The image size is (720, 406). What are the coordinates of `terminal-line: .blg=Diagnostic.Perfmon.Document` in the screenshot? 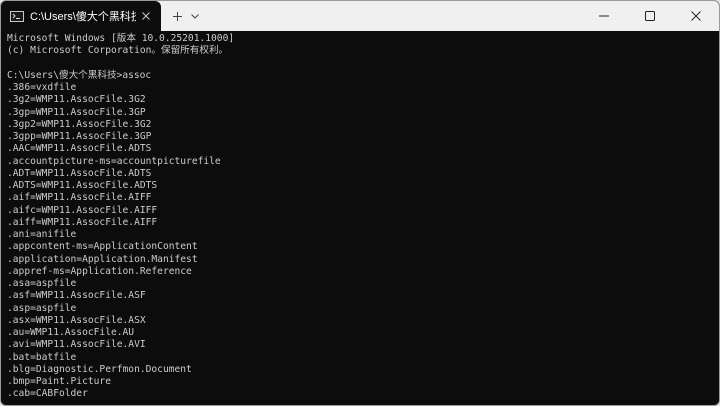 It's located at (99, 369).